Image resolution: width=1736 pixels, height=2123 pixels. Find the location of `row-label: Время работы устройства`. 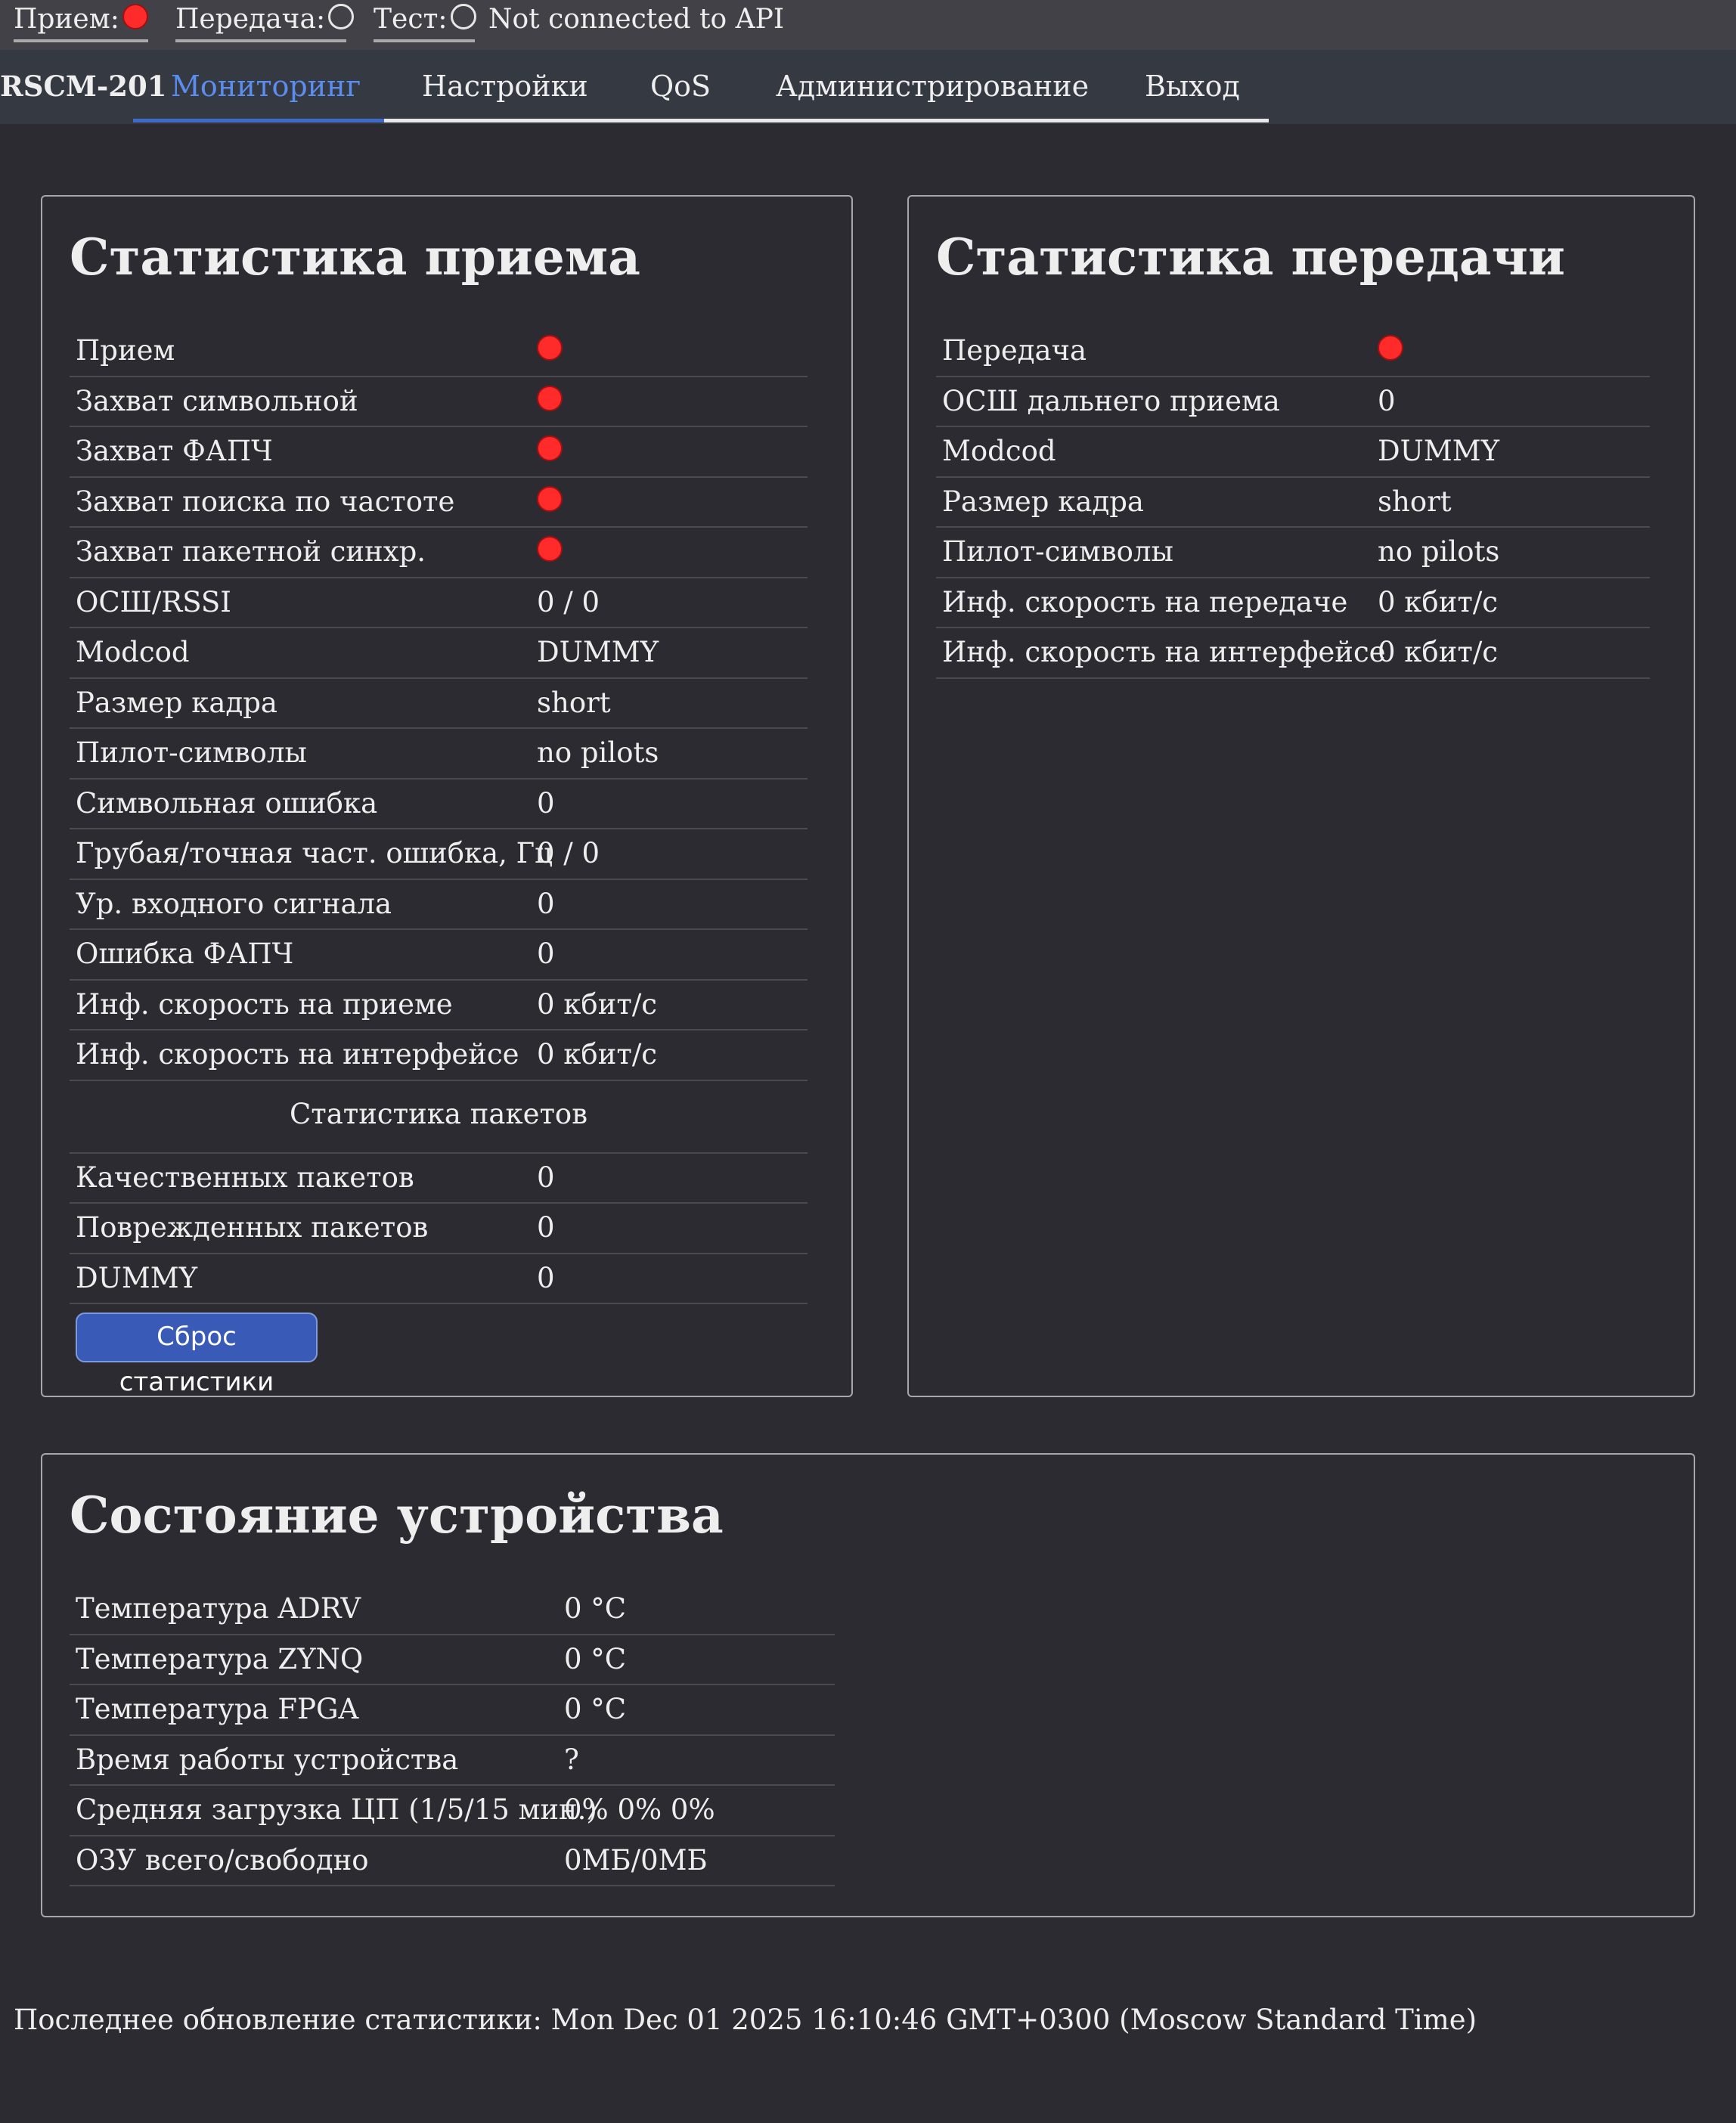

row-label: Время работы устройства is located at coordinates (267, 1759).